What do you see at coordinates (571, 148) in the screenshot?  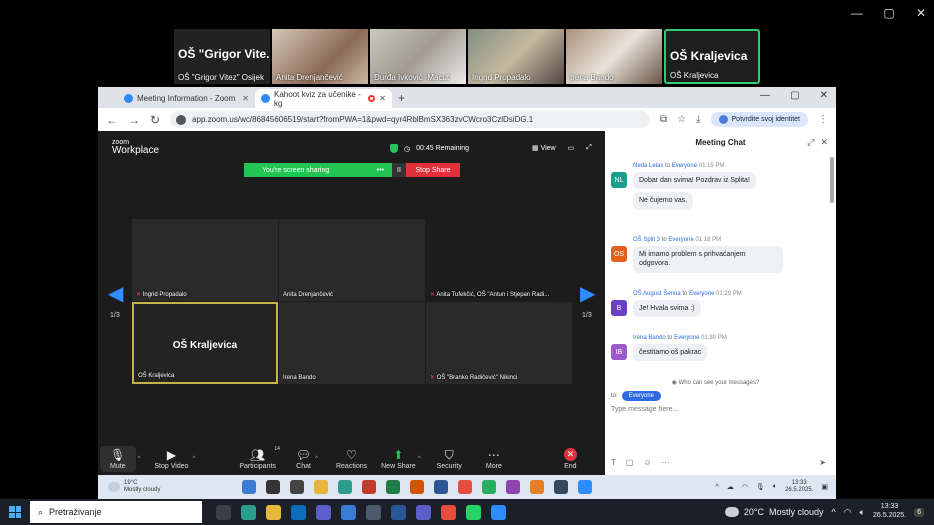 I see `pip-icon: ▭` at bounding box center [571, 148].